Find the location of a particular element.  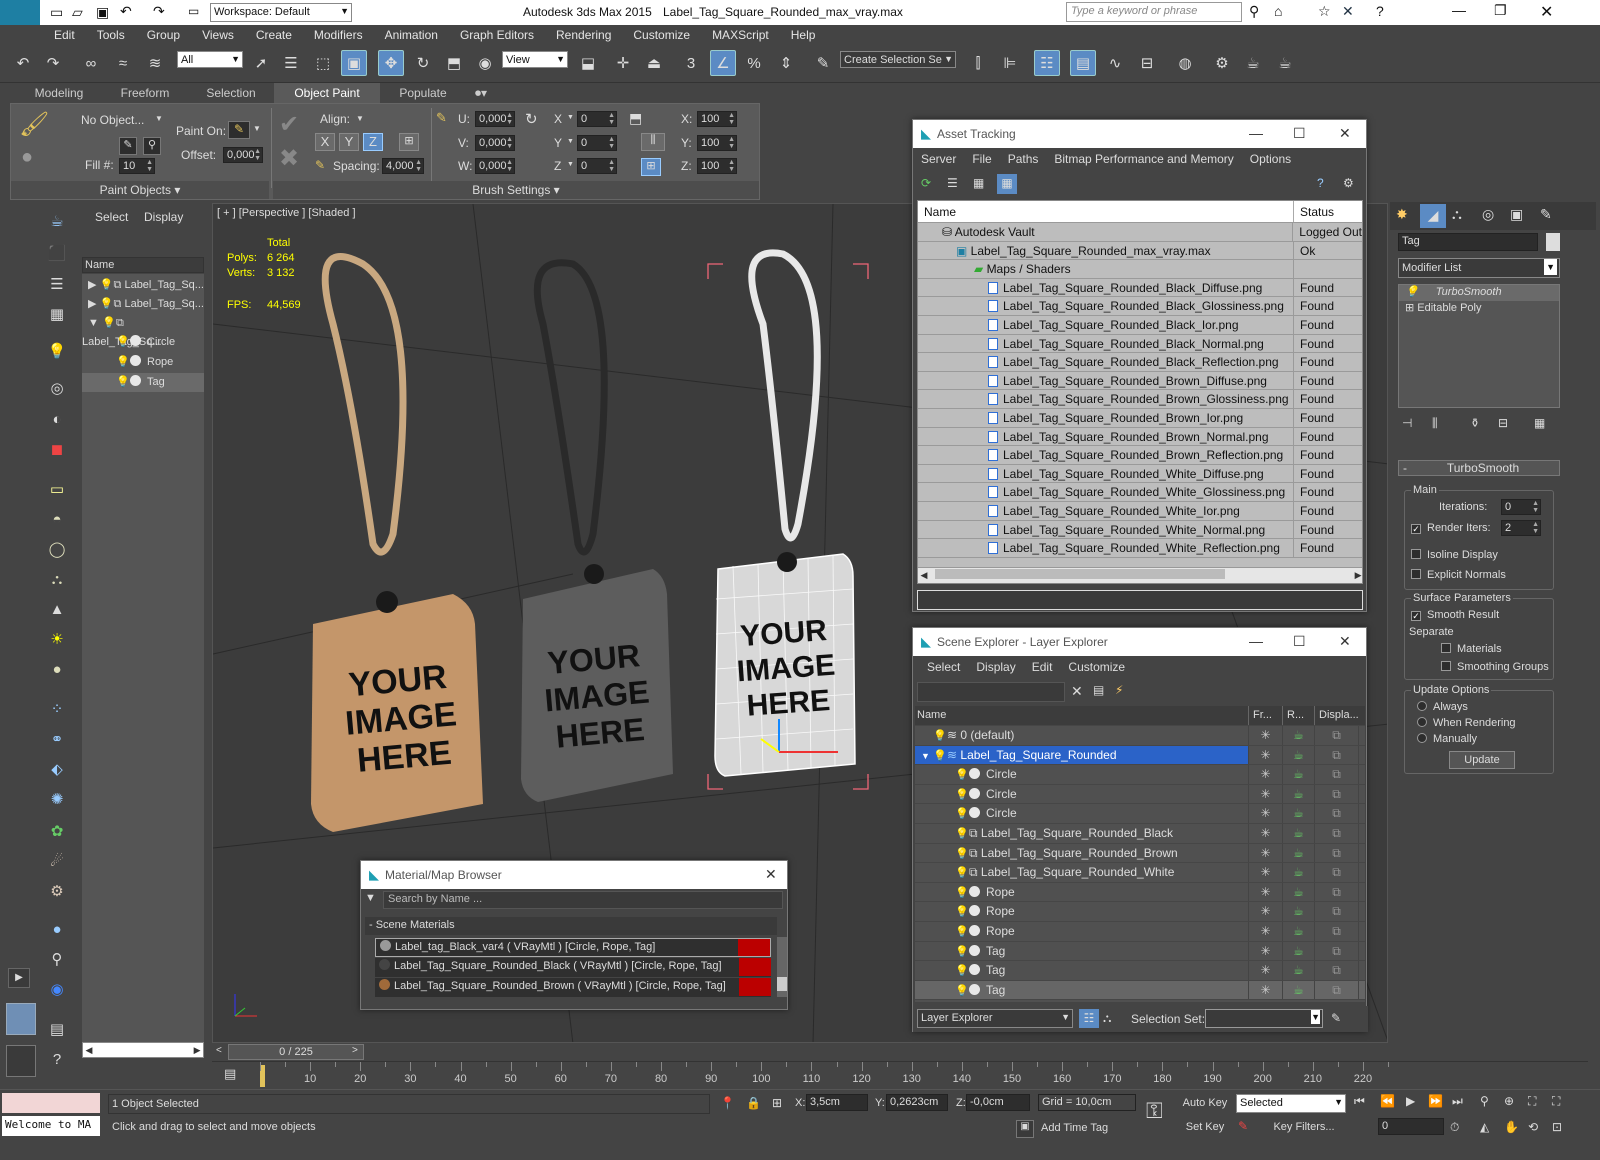

project-folder-icon: ▭ is located at coordinates (193, 11).